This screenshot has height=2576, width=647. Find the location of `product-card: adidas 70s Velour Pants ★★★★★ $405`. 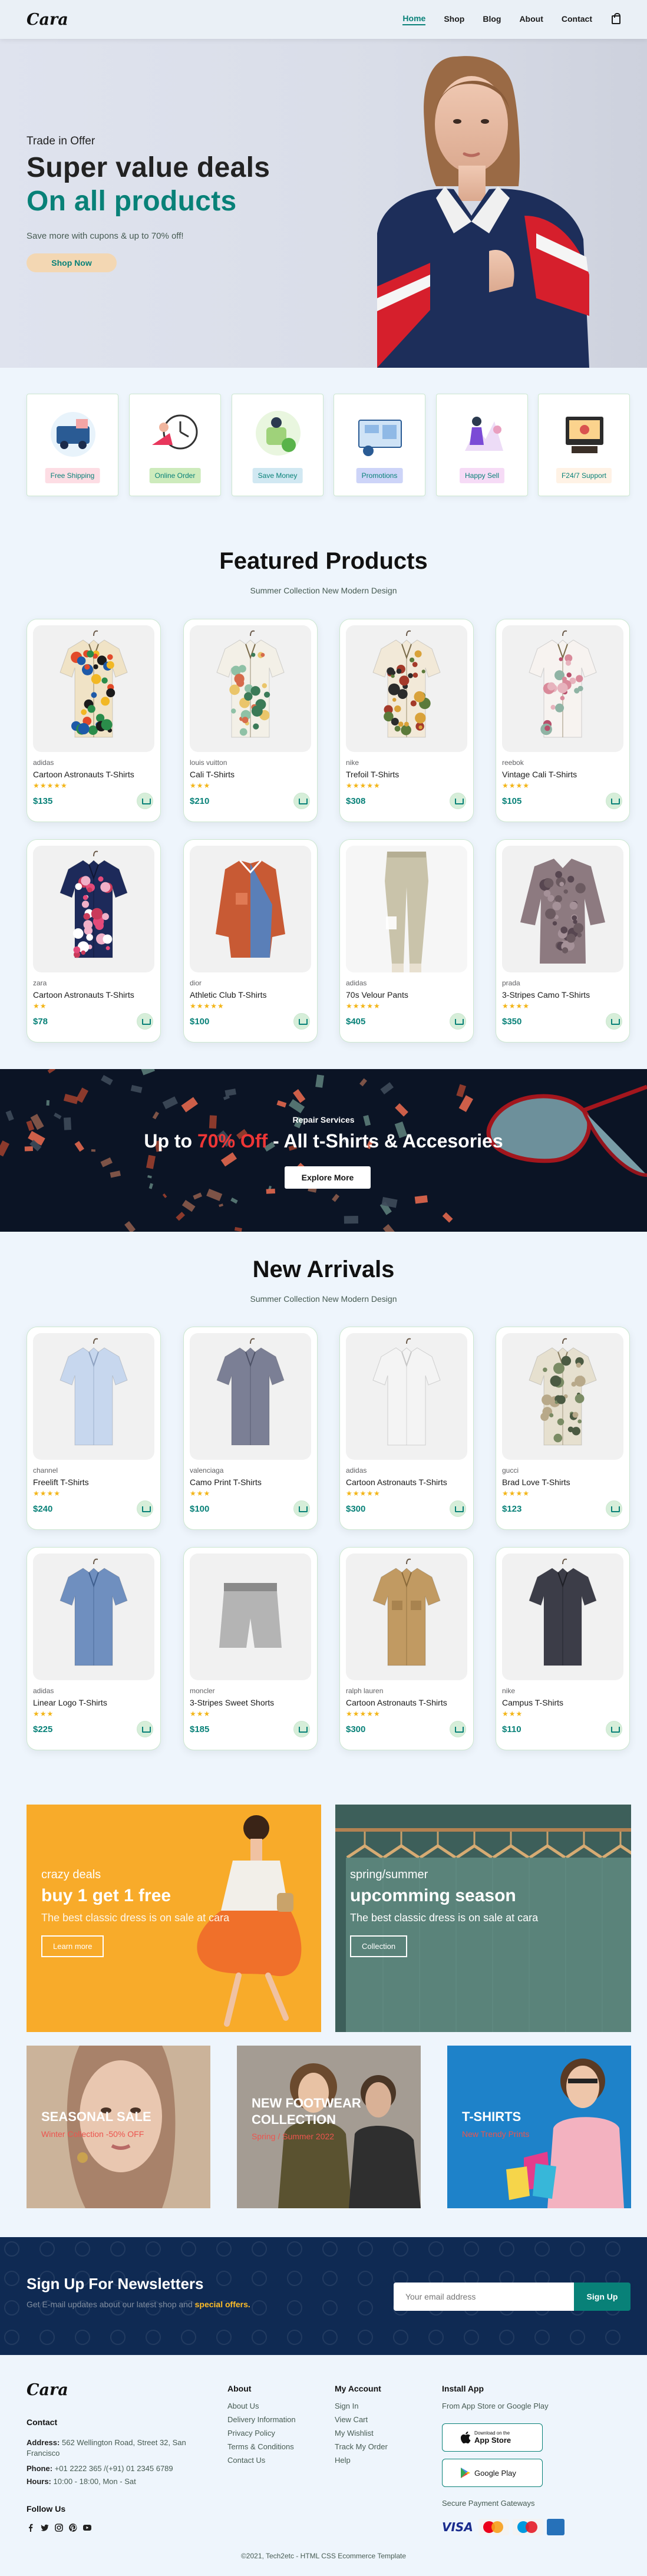

product-card: adidas 70s Velour Pants ★★★★★ $405 is located at coordinates (406, 941).